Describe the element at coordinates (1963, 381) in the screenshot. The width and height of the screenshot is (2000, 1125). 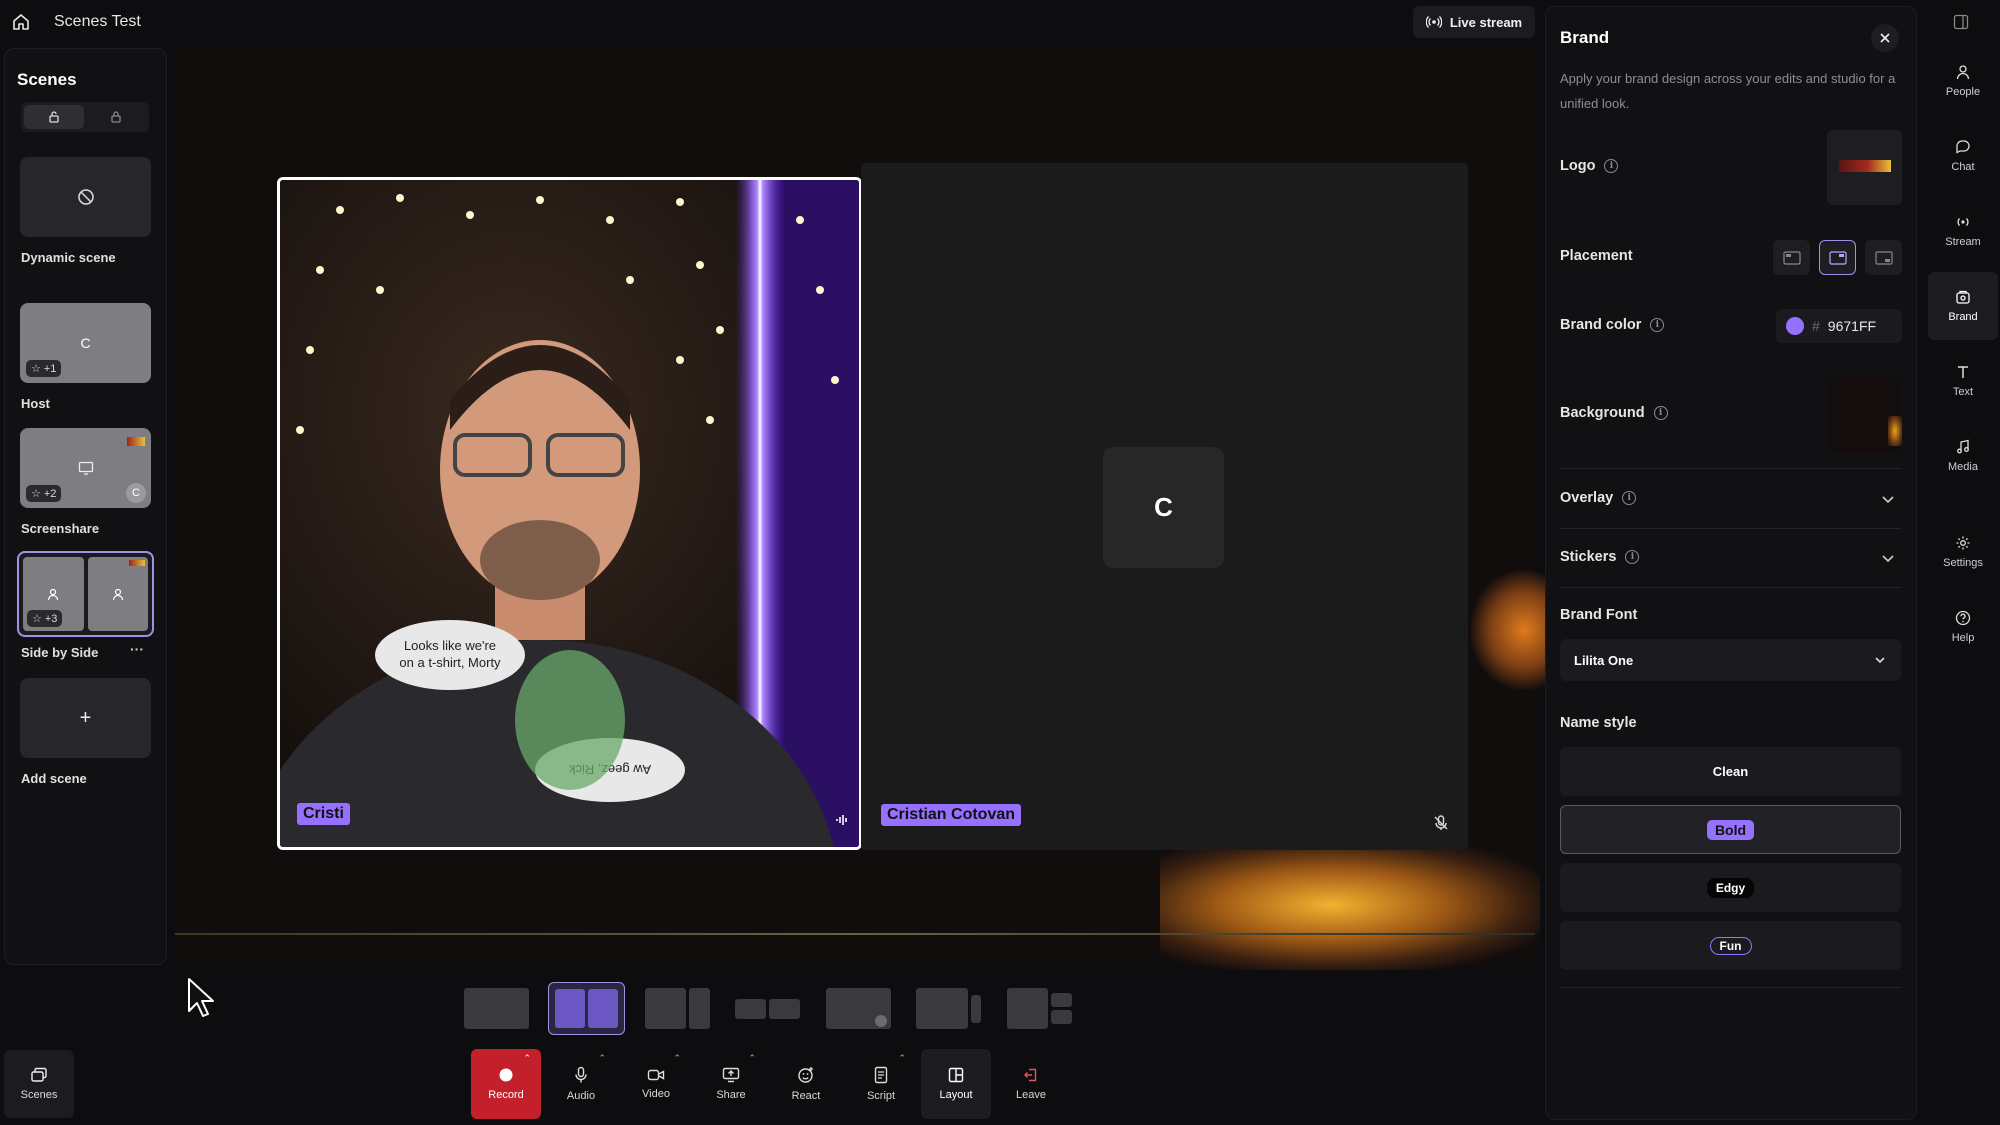
I see `rail-text: Text` at that location.